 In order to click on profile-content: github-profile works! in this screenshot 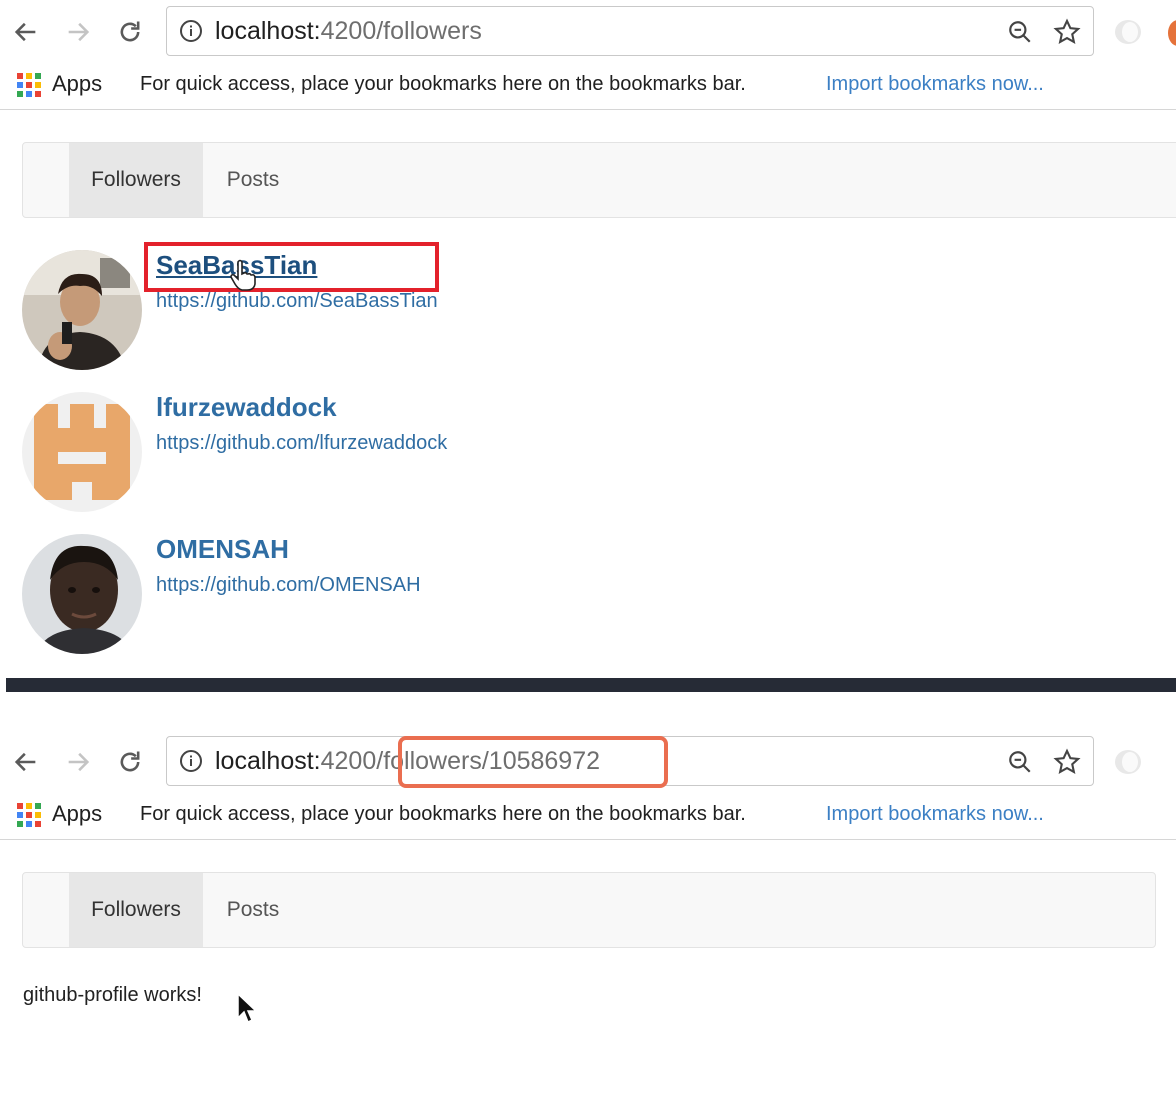, I will do `click(112, 995)`.